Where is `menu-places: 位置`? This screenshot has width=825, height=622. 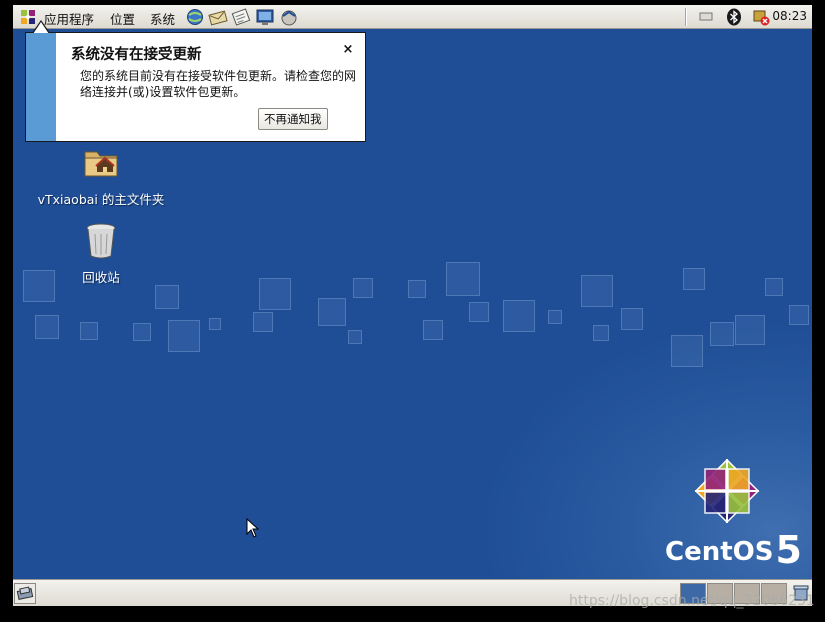
menu-places: 位置 is located at coordinates (122, 18).